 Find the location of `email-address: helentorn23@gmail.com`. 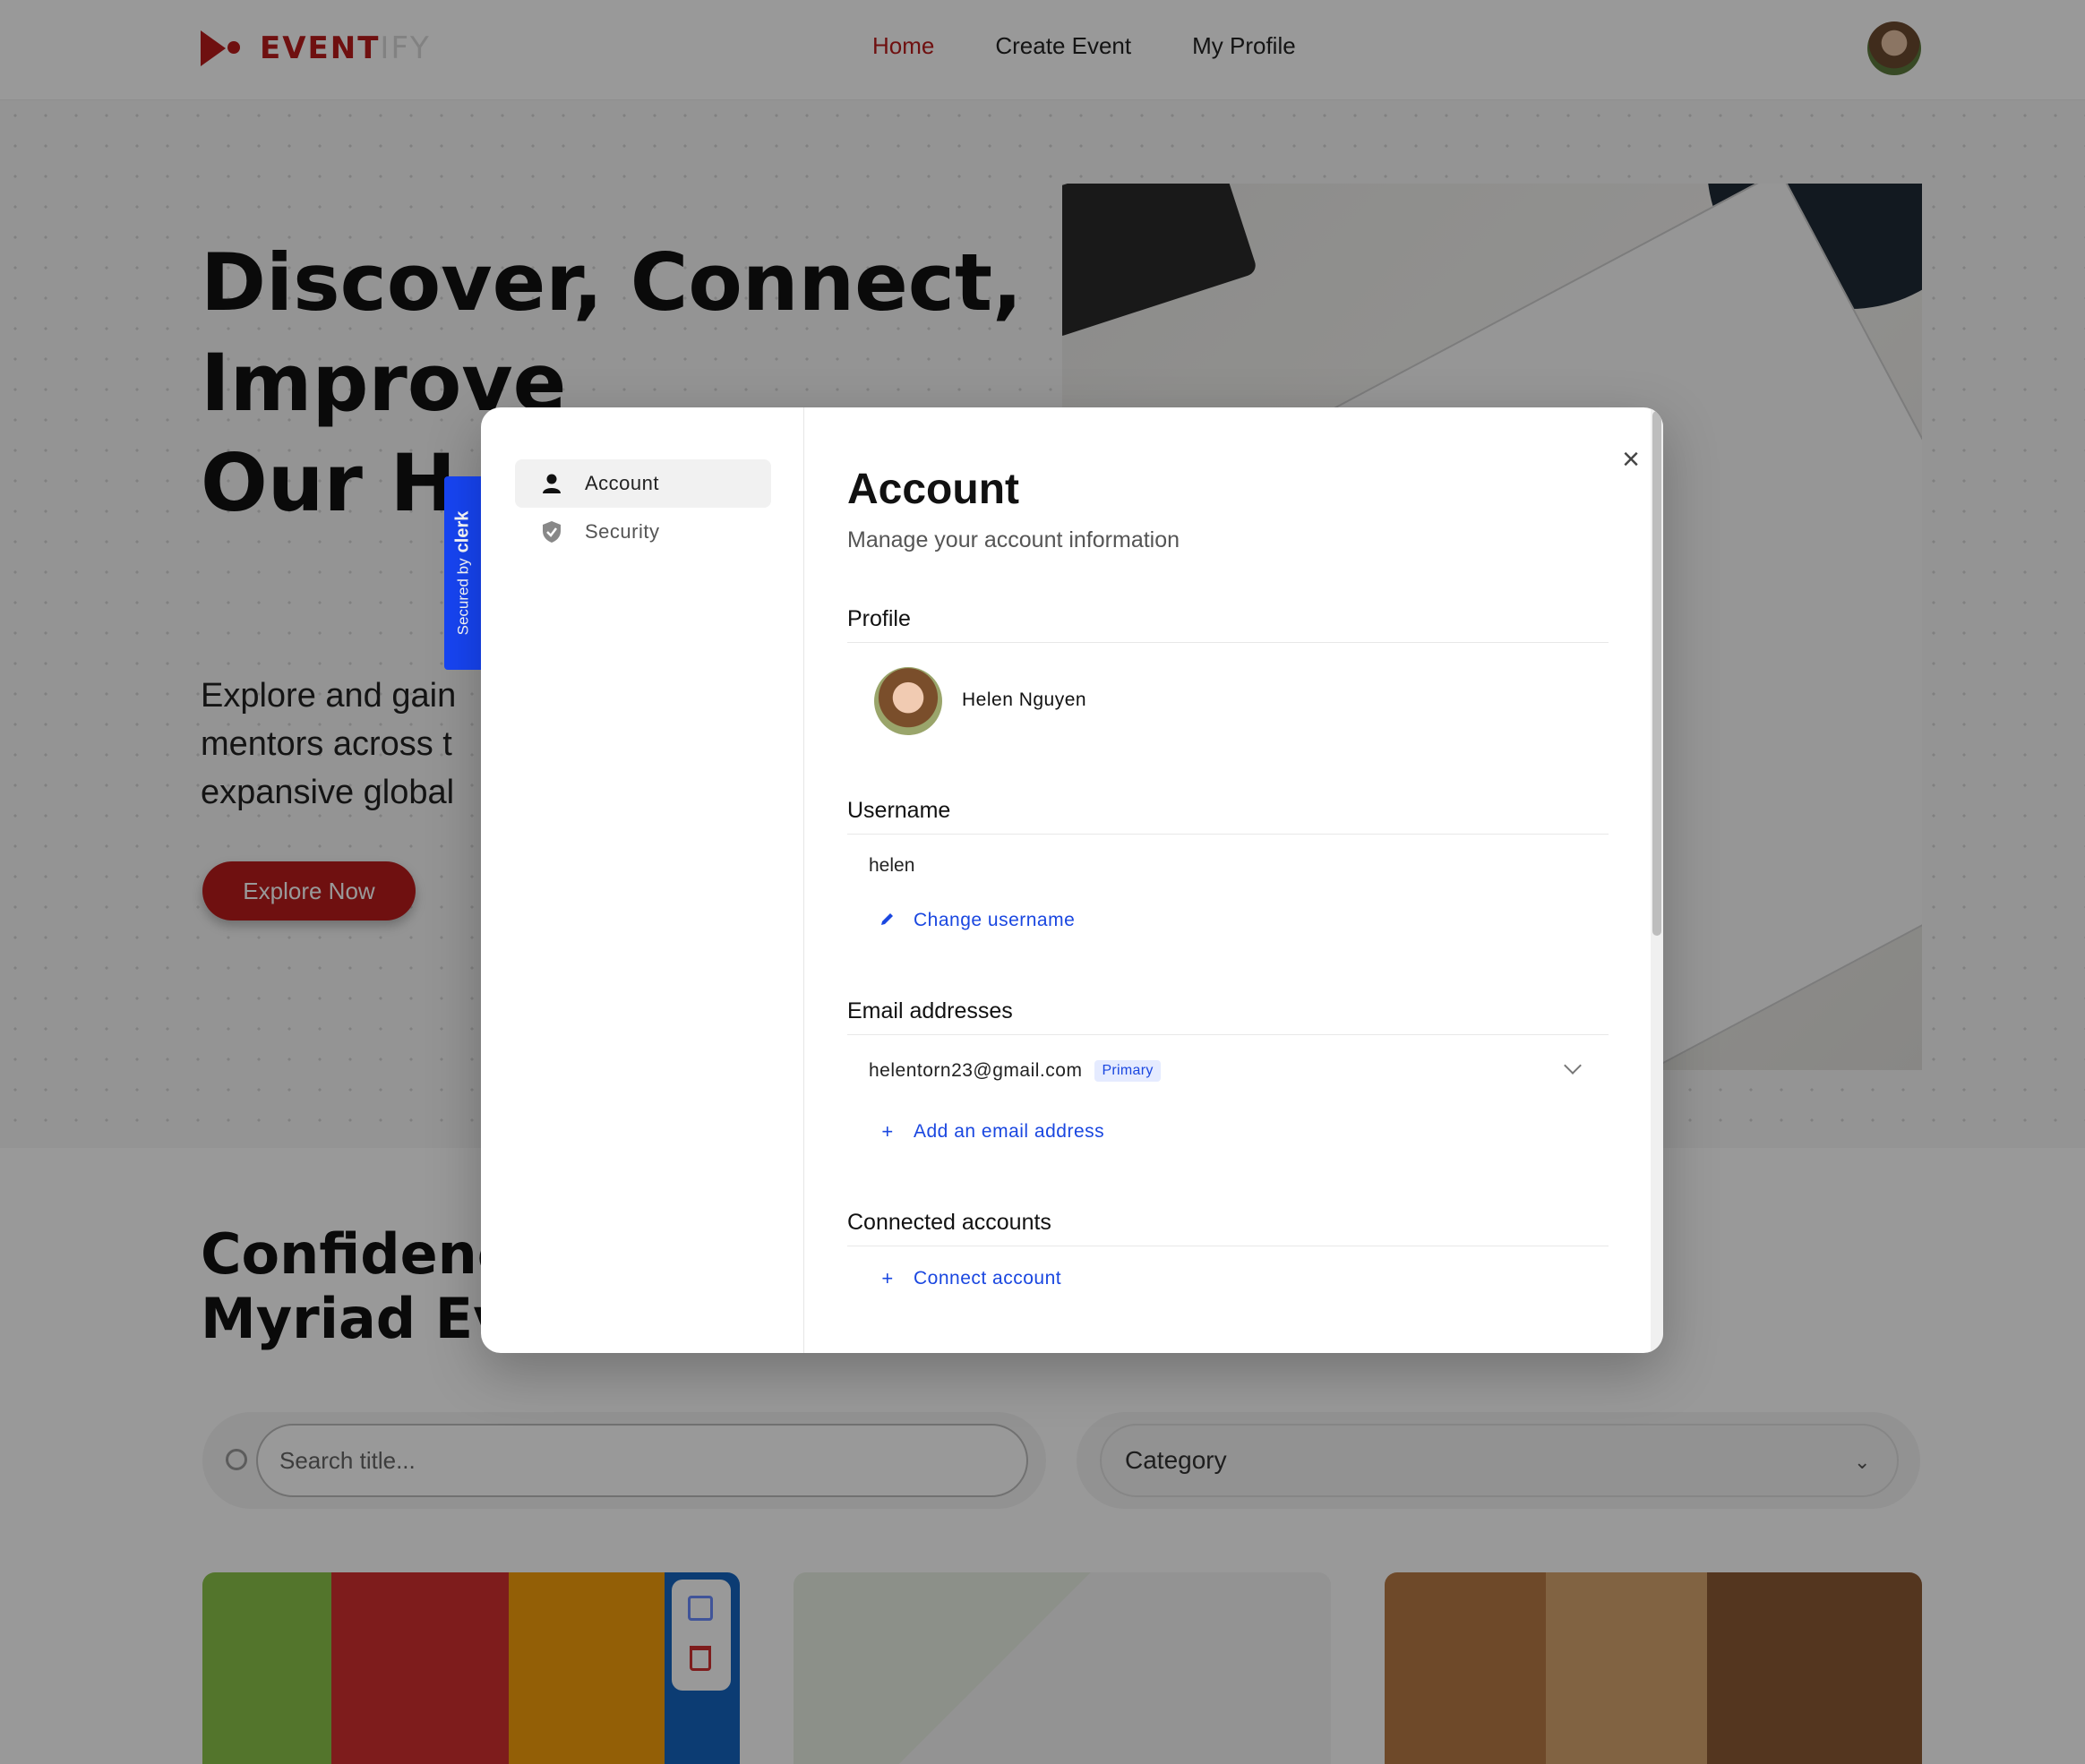

email-address: helentorn23@gmail.com is located at coordinates (976, 1071).